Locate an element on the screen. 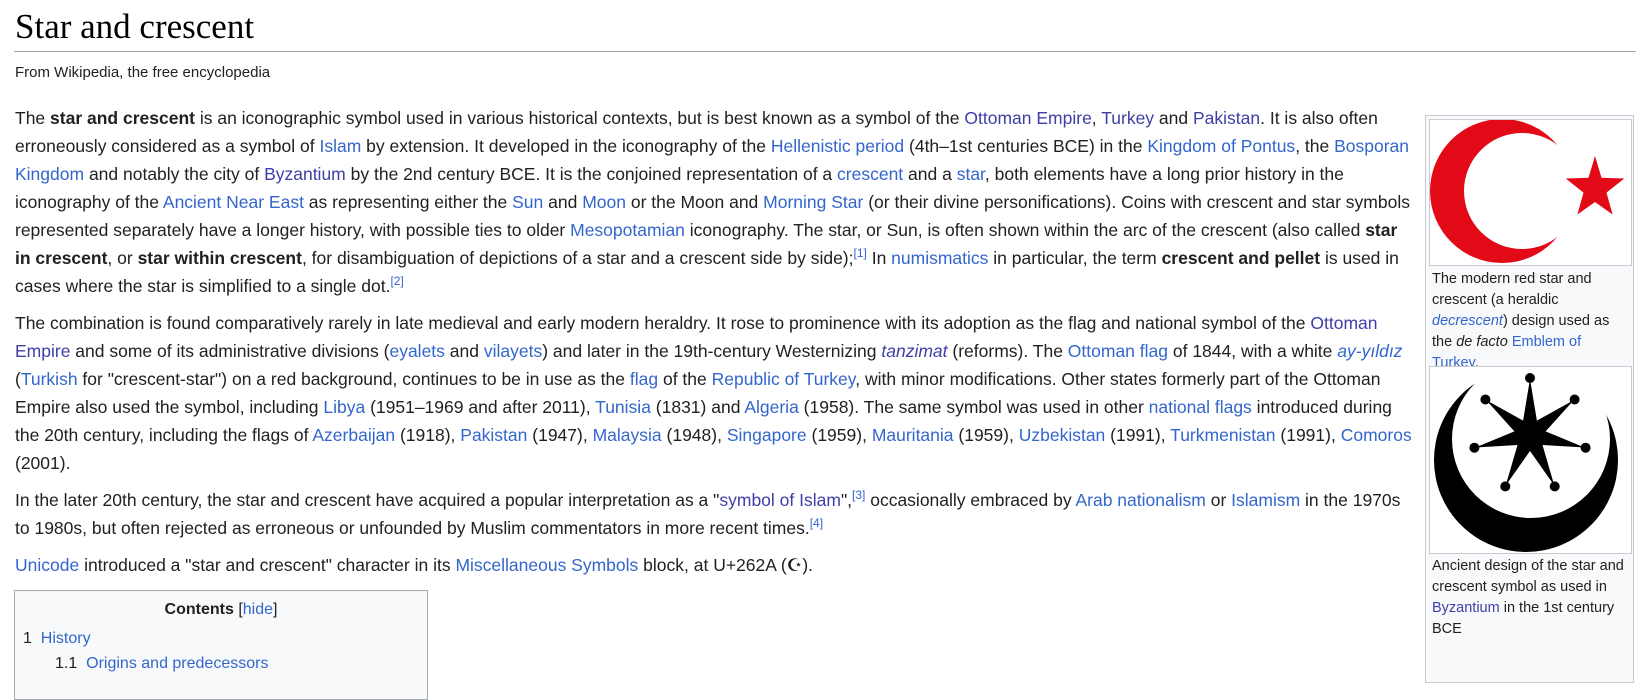 Image resolution: width=1648 pixels, height=700 pixels. ref-link-3: [3] is located at coordinates (858, 495).